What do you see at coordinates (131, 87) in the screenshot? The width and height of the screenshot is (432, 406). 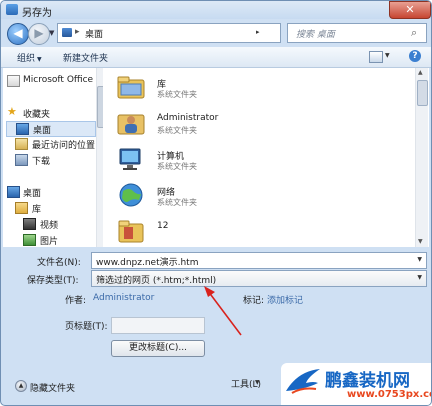 I see `library-folder-icon` at bounding box center [131, 87].